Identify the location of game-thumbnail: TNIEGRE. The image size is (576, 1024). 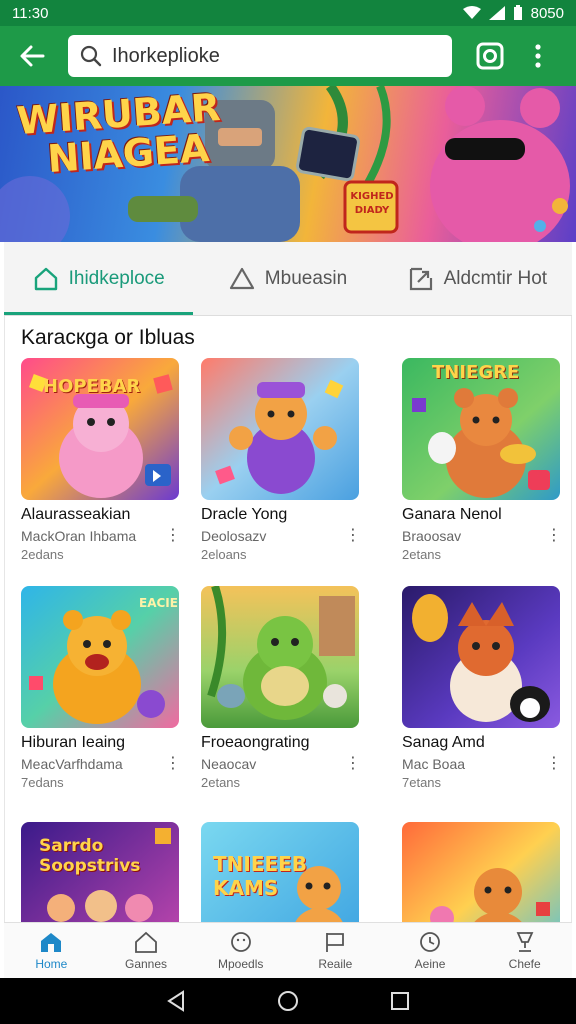
(481, 429).